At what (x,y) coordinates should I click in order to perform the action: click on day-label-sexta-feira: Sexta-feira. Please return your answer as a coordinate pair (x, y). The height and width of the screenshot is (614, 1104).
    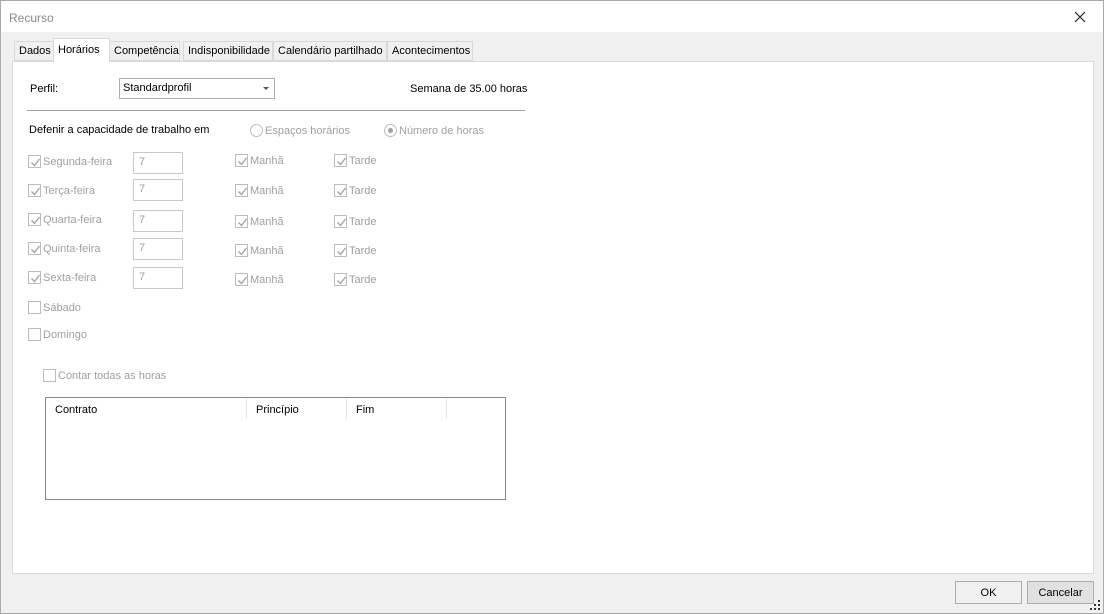
    Looking at the image, I should click on (70, 278).